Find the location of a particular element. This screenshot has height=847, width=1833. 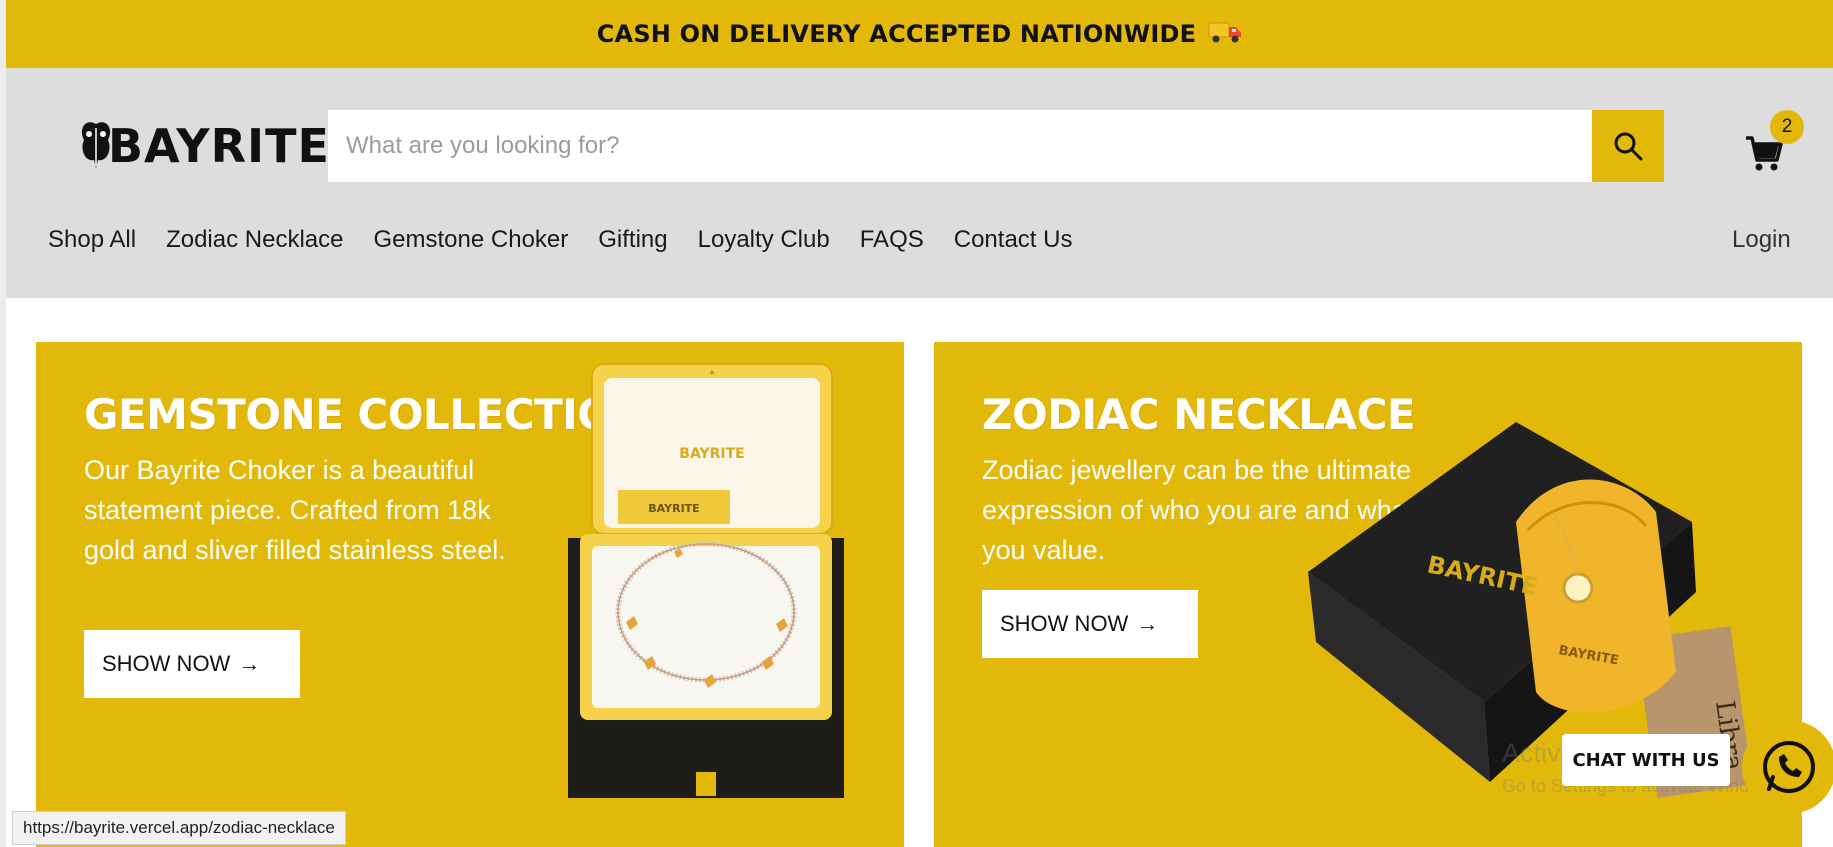

search-button is located at coordinates (1628, 146).